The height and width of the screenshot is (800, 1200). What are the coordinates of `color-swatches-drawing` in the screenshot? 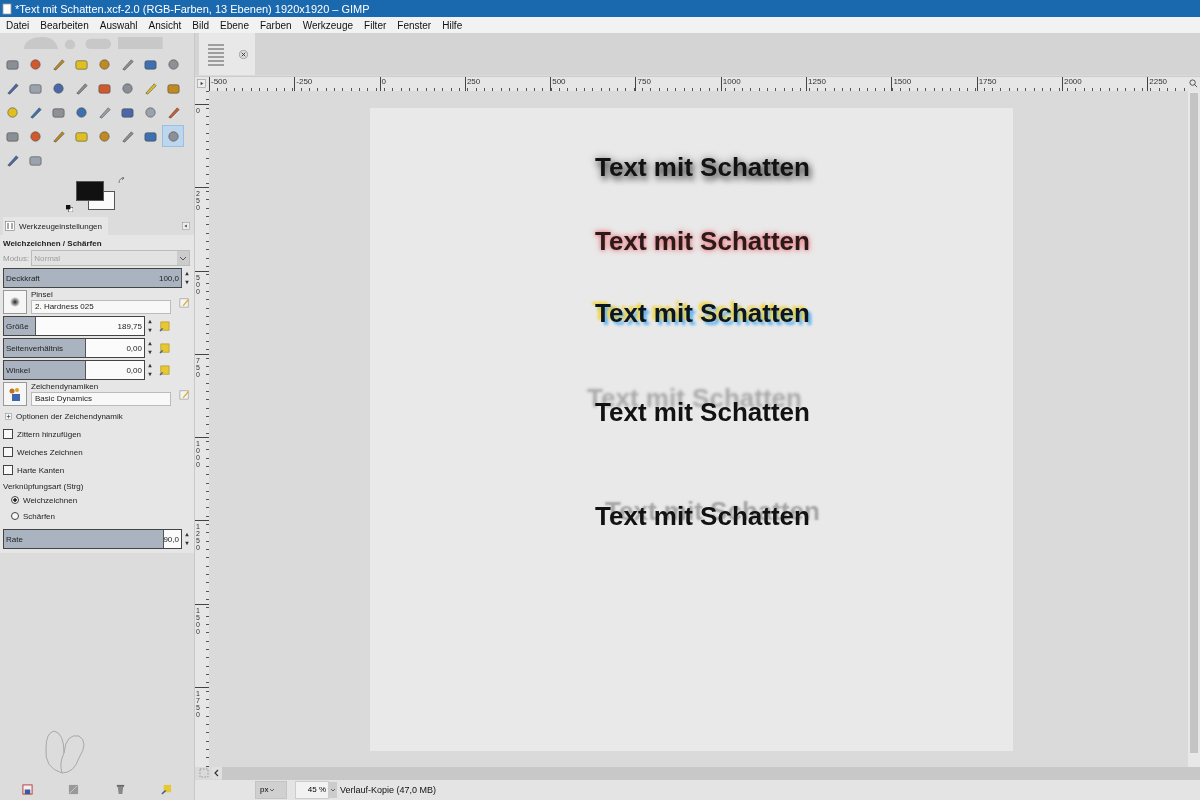 It's located at (96, 196).